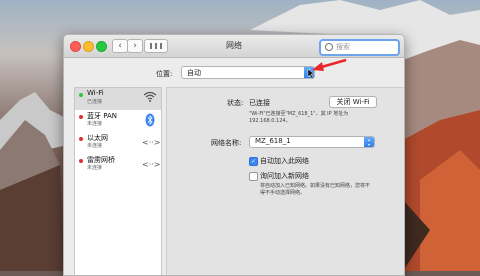 This screenshot has width=480, height=276. I want to click on annotation-arrow-icon, so click(327, 69).